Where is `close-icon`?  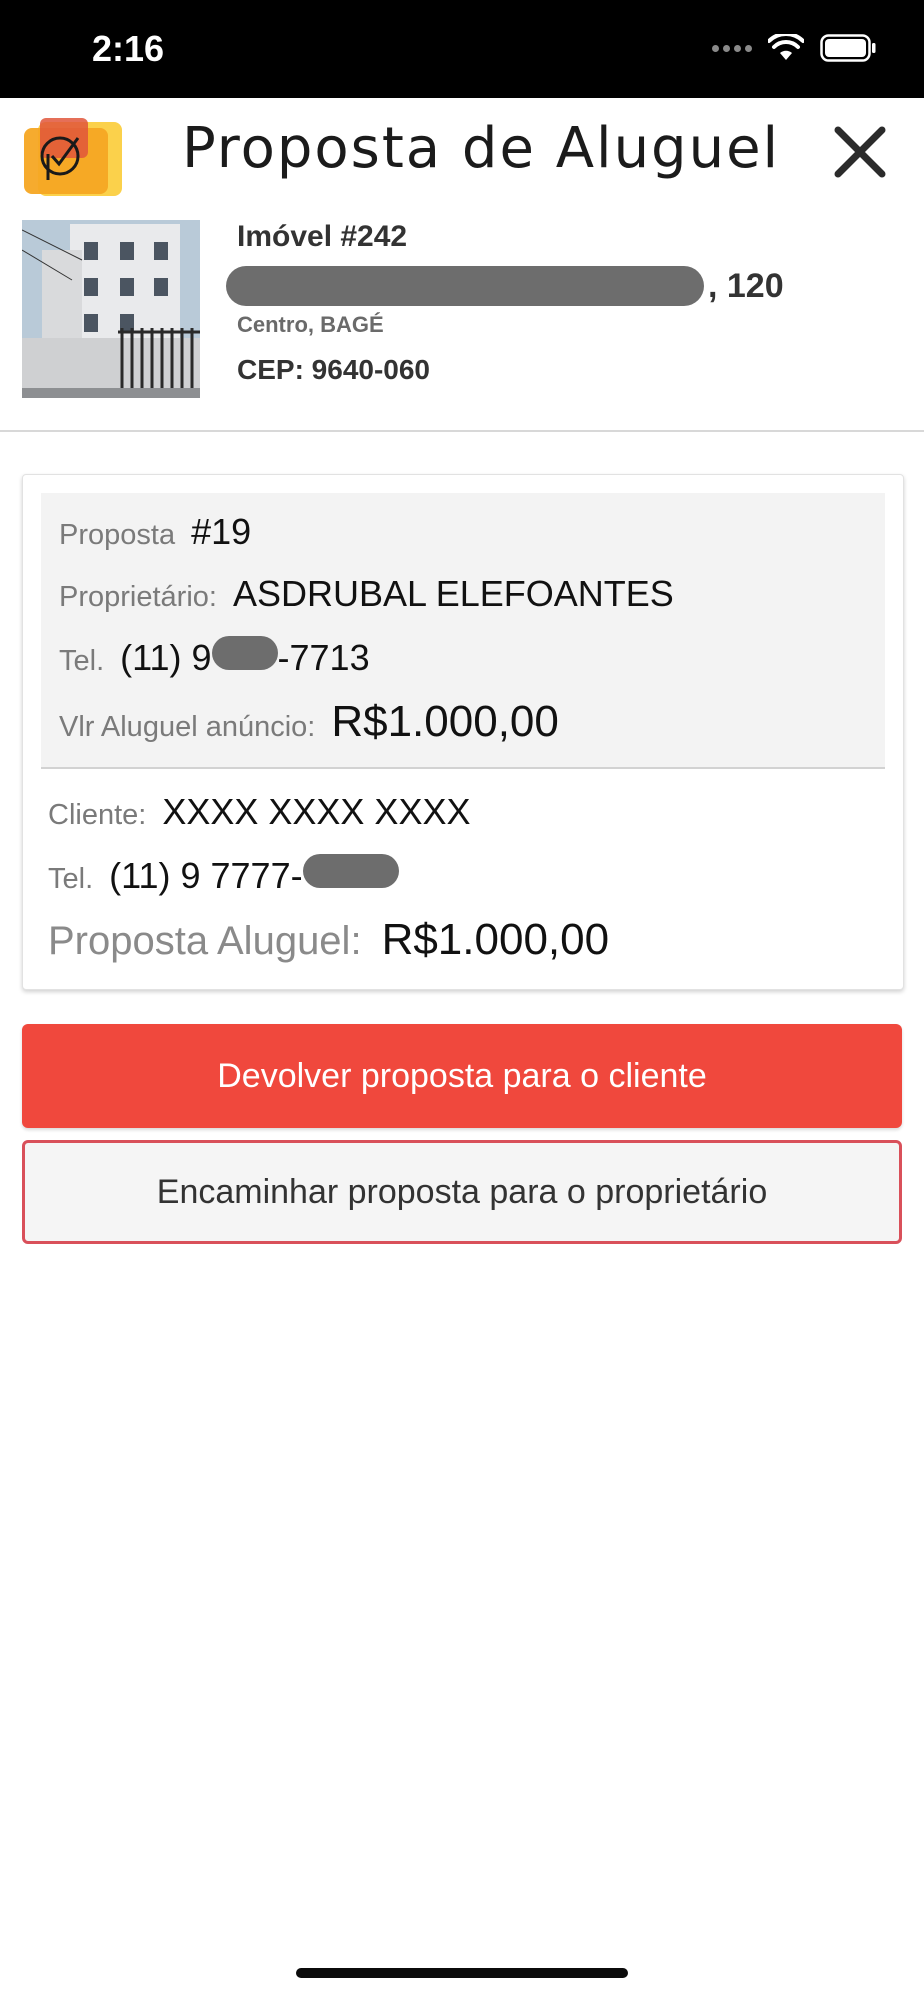 close-icon is located at coordinates (860, 152).